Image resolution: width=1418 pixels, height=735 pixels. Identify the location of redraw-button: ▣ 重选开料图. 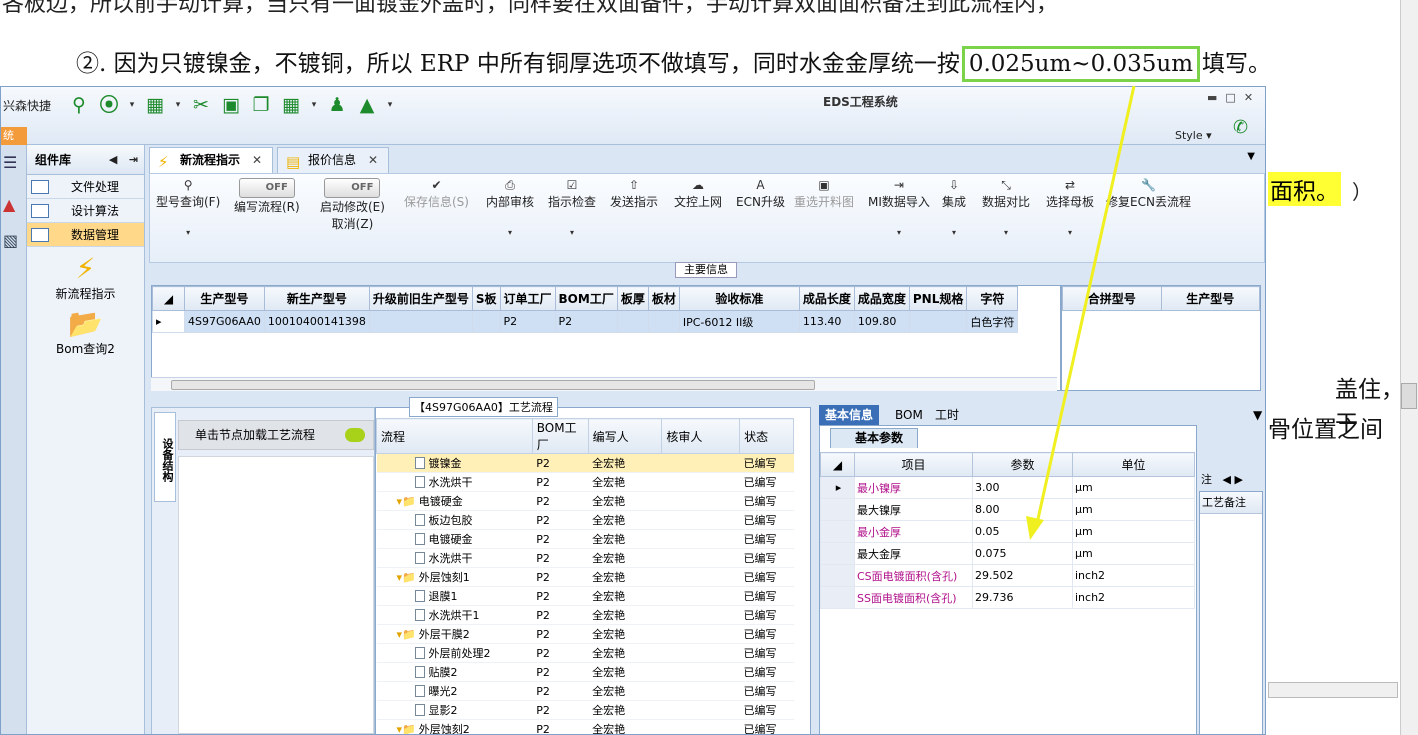
(824, 194).